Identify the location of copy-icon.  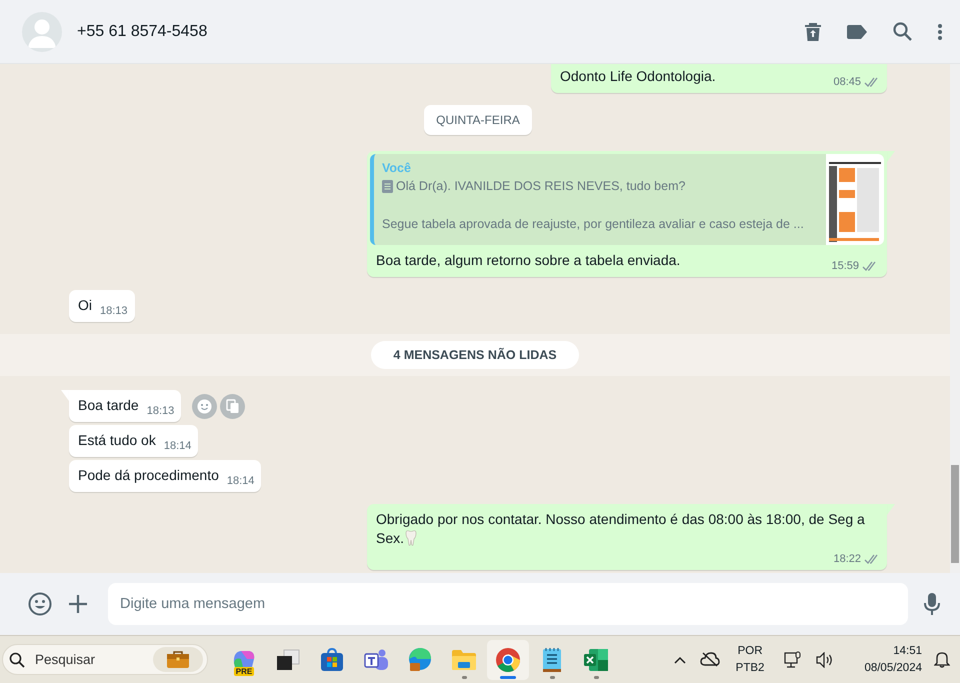
(233, 406).